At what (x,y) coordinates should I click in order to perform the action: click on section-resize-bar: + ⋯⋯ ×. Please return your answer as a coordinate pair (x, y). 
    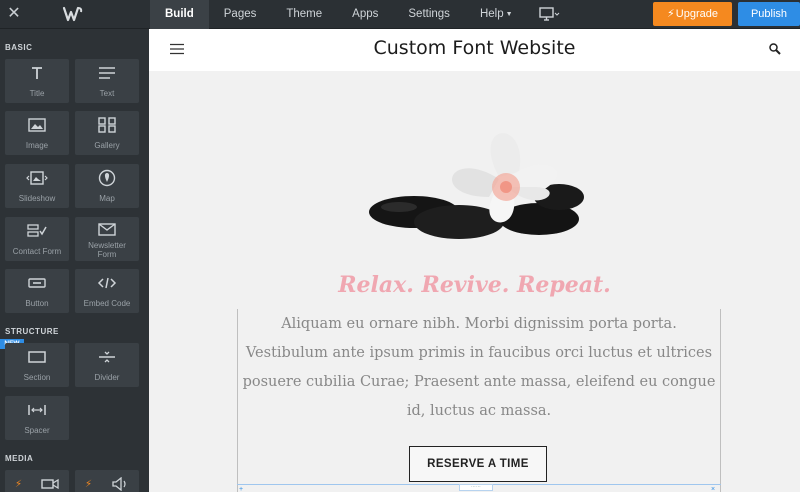
    Looking at the image, I should click on (479, 488).